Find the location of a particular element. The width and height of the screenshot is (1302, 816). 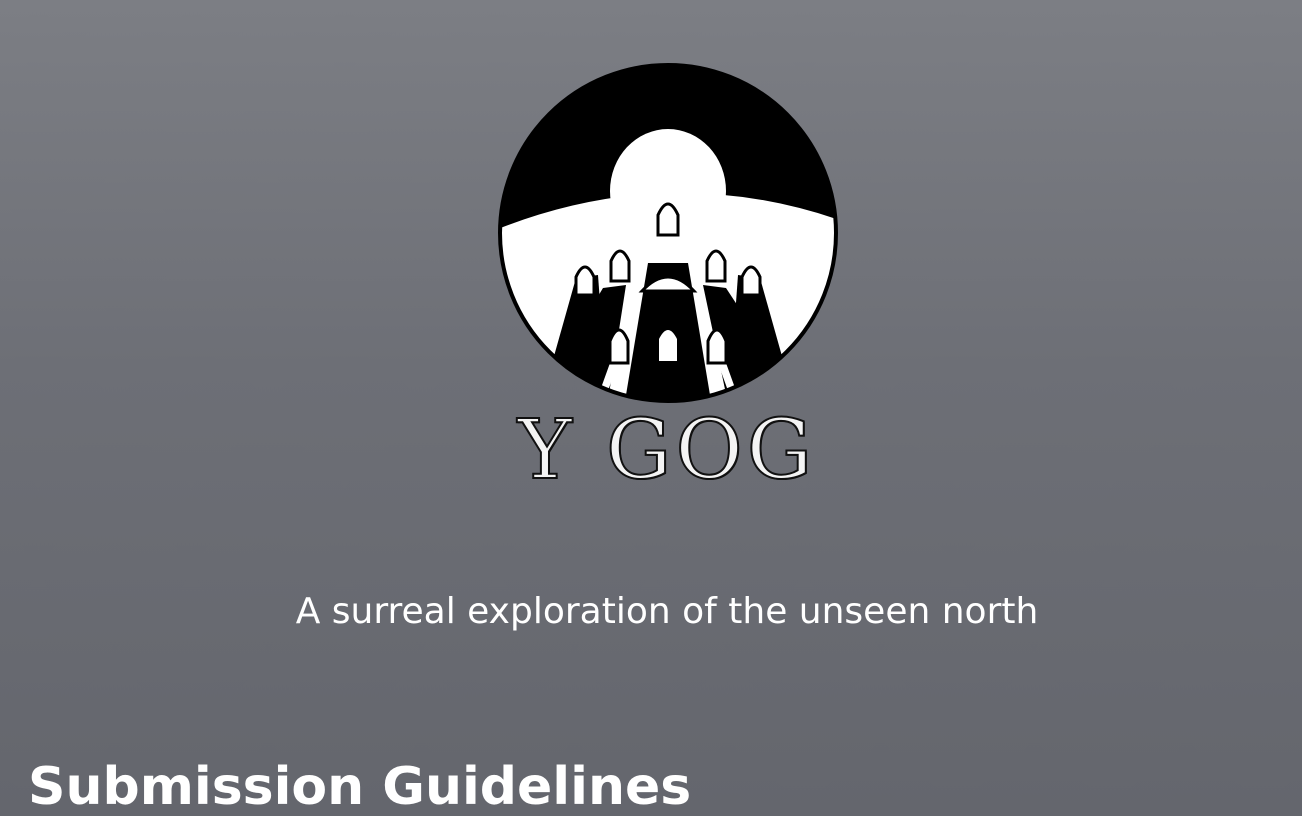

castle-moon-emblem-icon is located at coordinates (668, 233).